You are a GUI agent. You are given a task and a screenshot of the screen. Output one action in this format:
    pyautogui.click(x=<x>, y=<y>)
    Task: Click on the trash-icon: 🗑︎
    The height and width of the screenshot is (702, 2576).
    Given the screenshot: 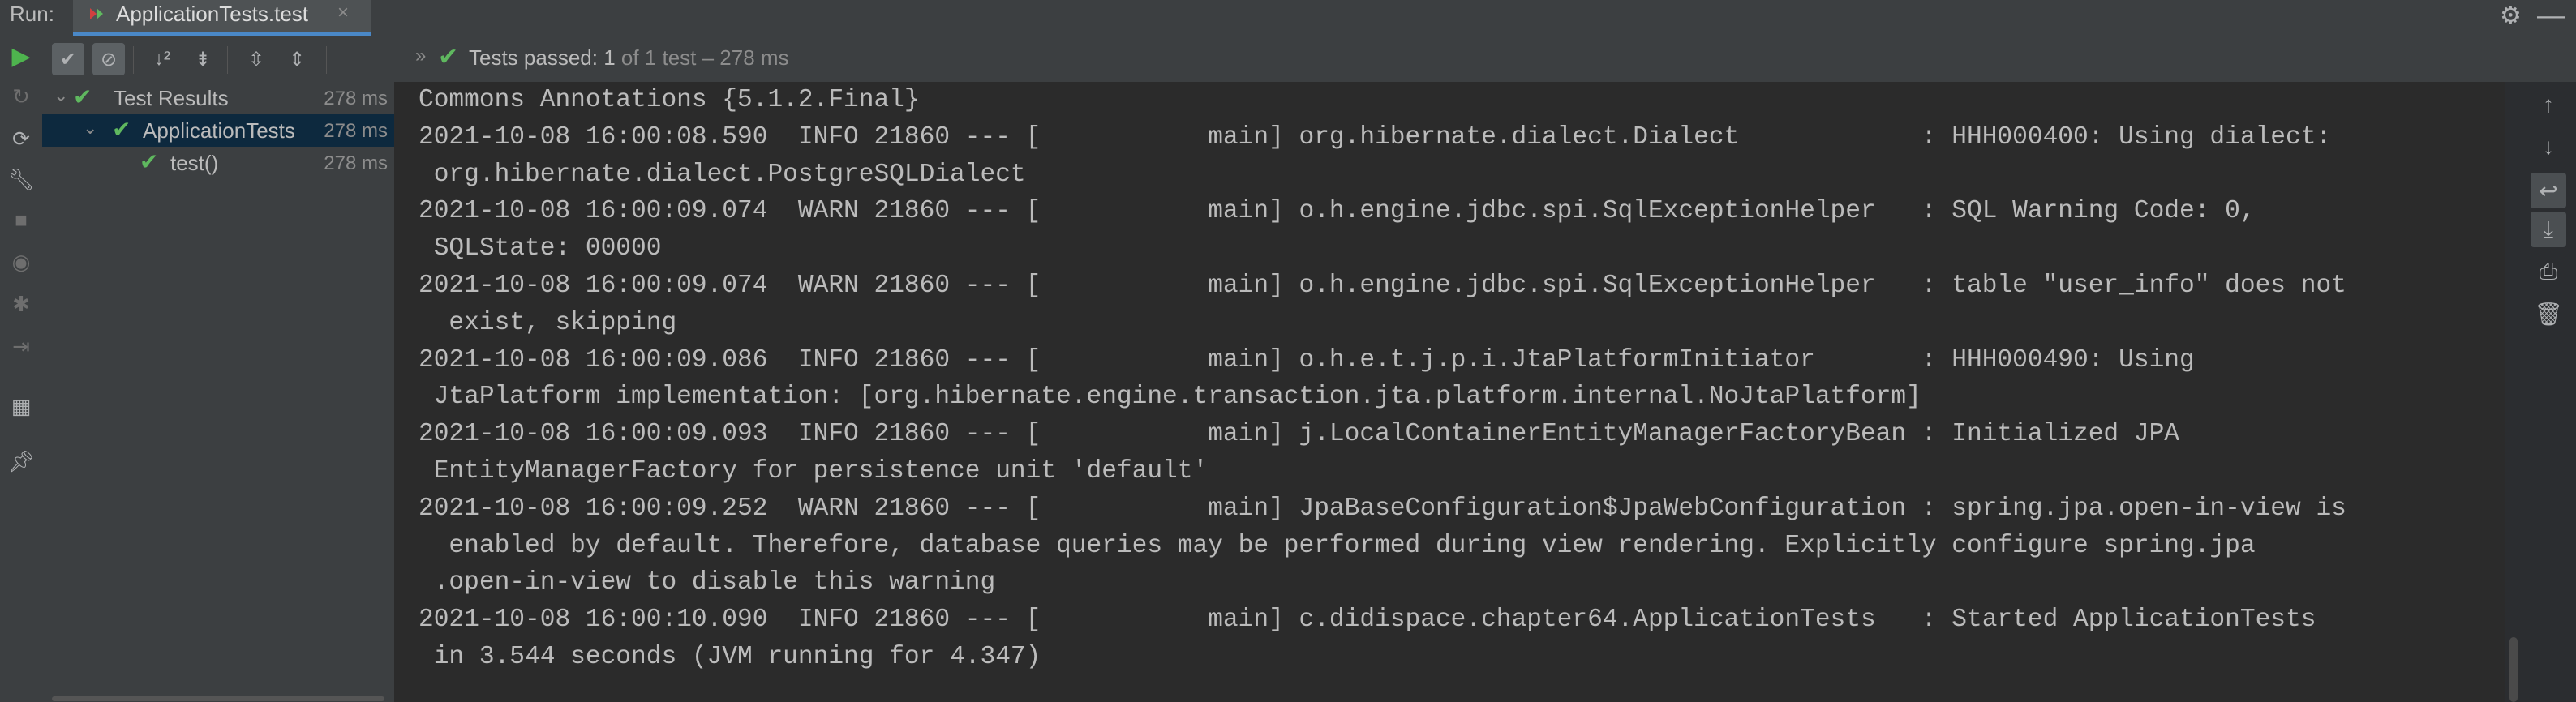 What is the action you would take?
    pyautogui.click(x=2548, y=314)
    